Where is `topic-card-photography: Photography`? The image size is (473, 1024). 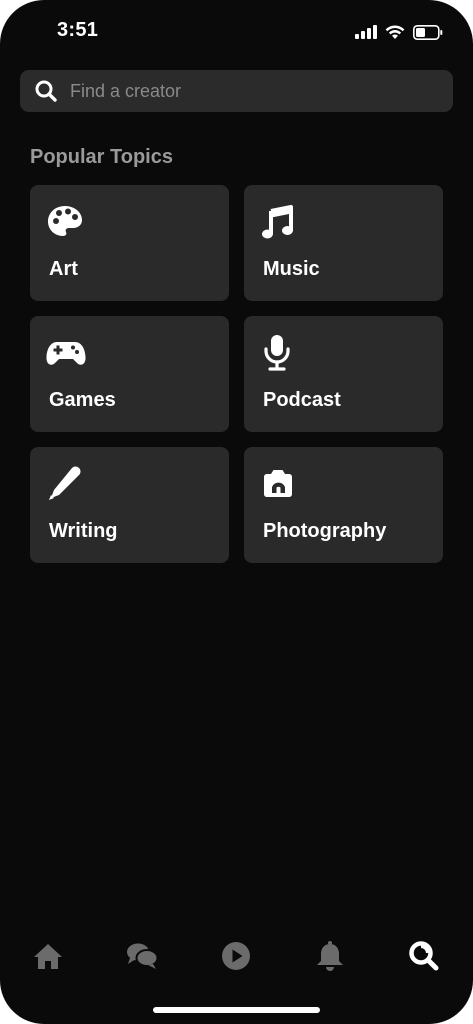 topic-card-photography: Photography is located at coordinates (343, 505).